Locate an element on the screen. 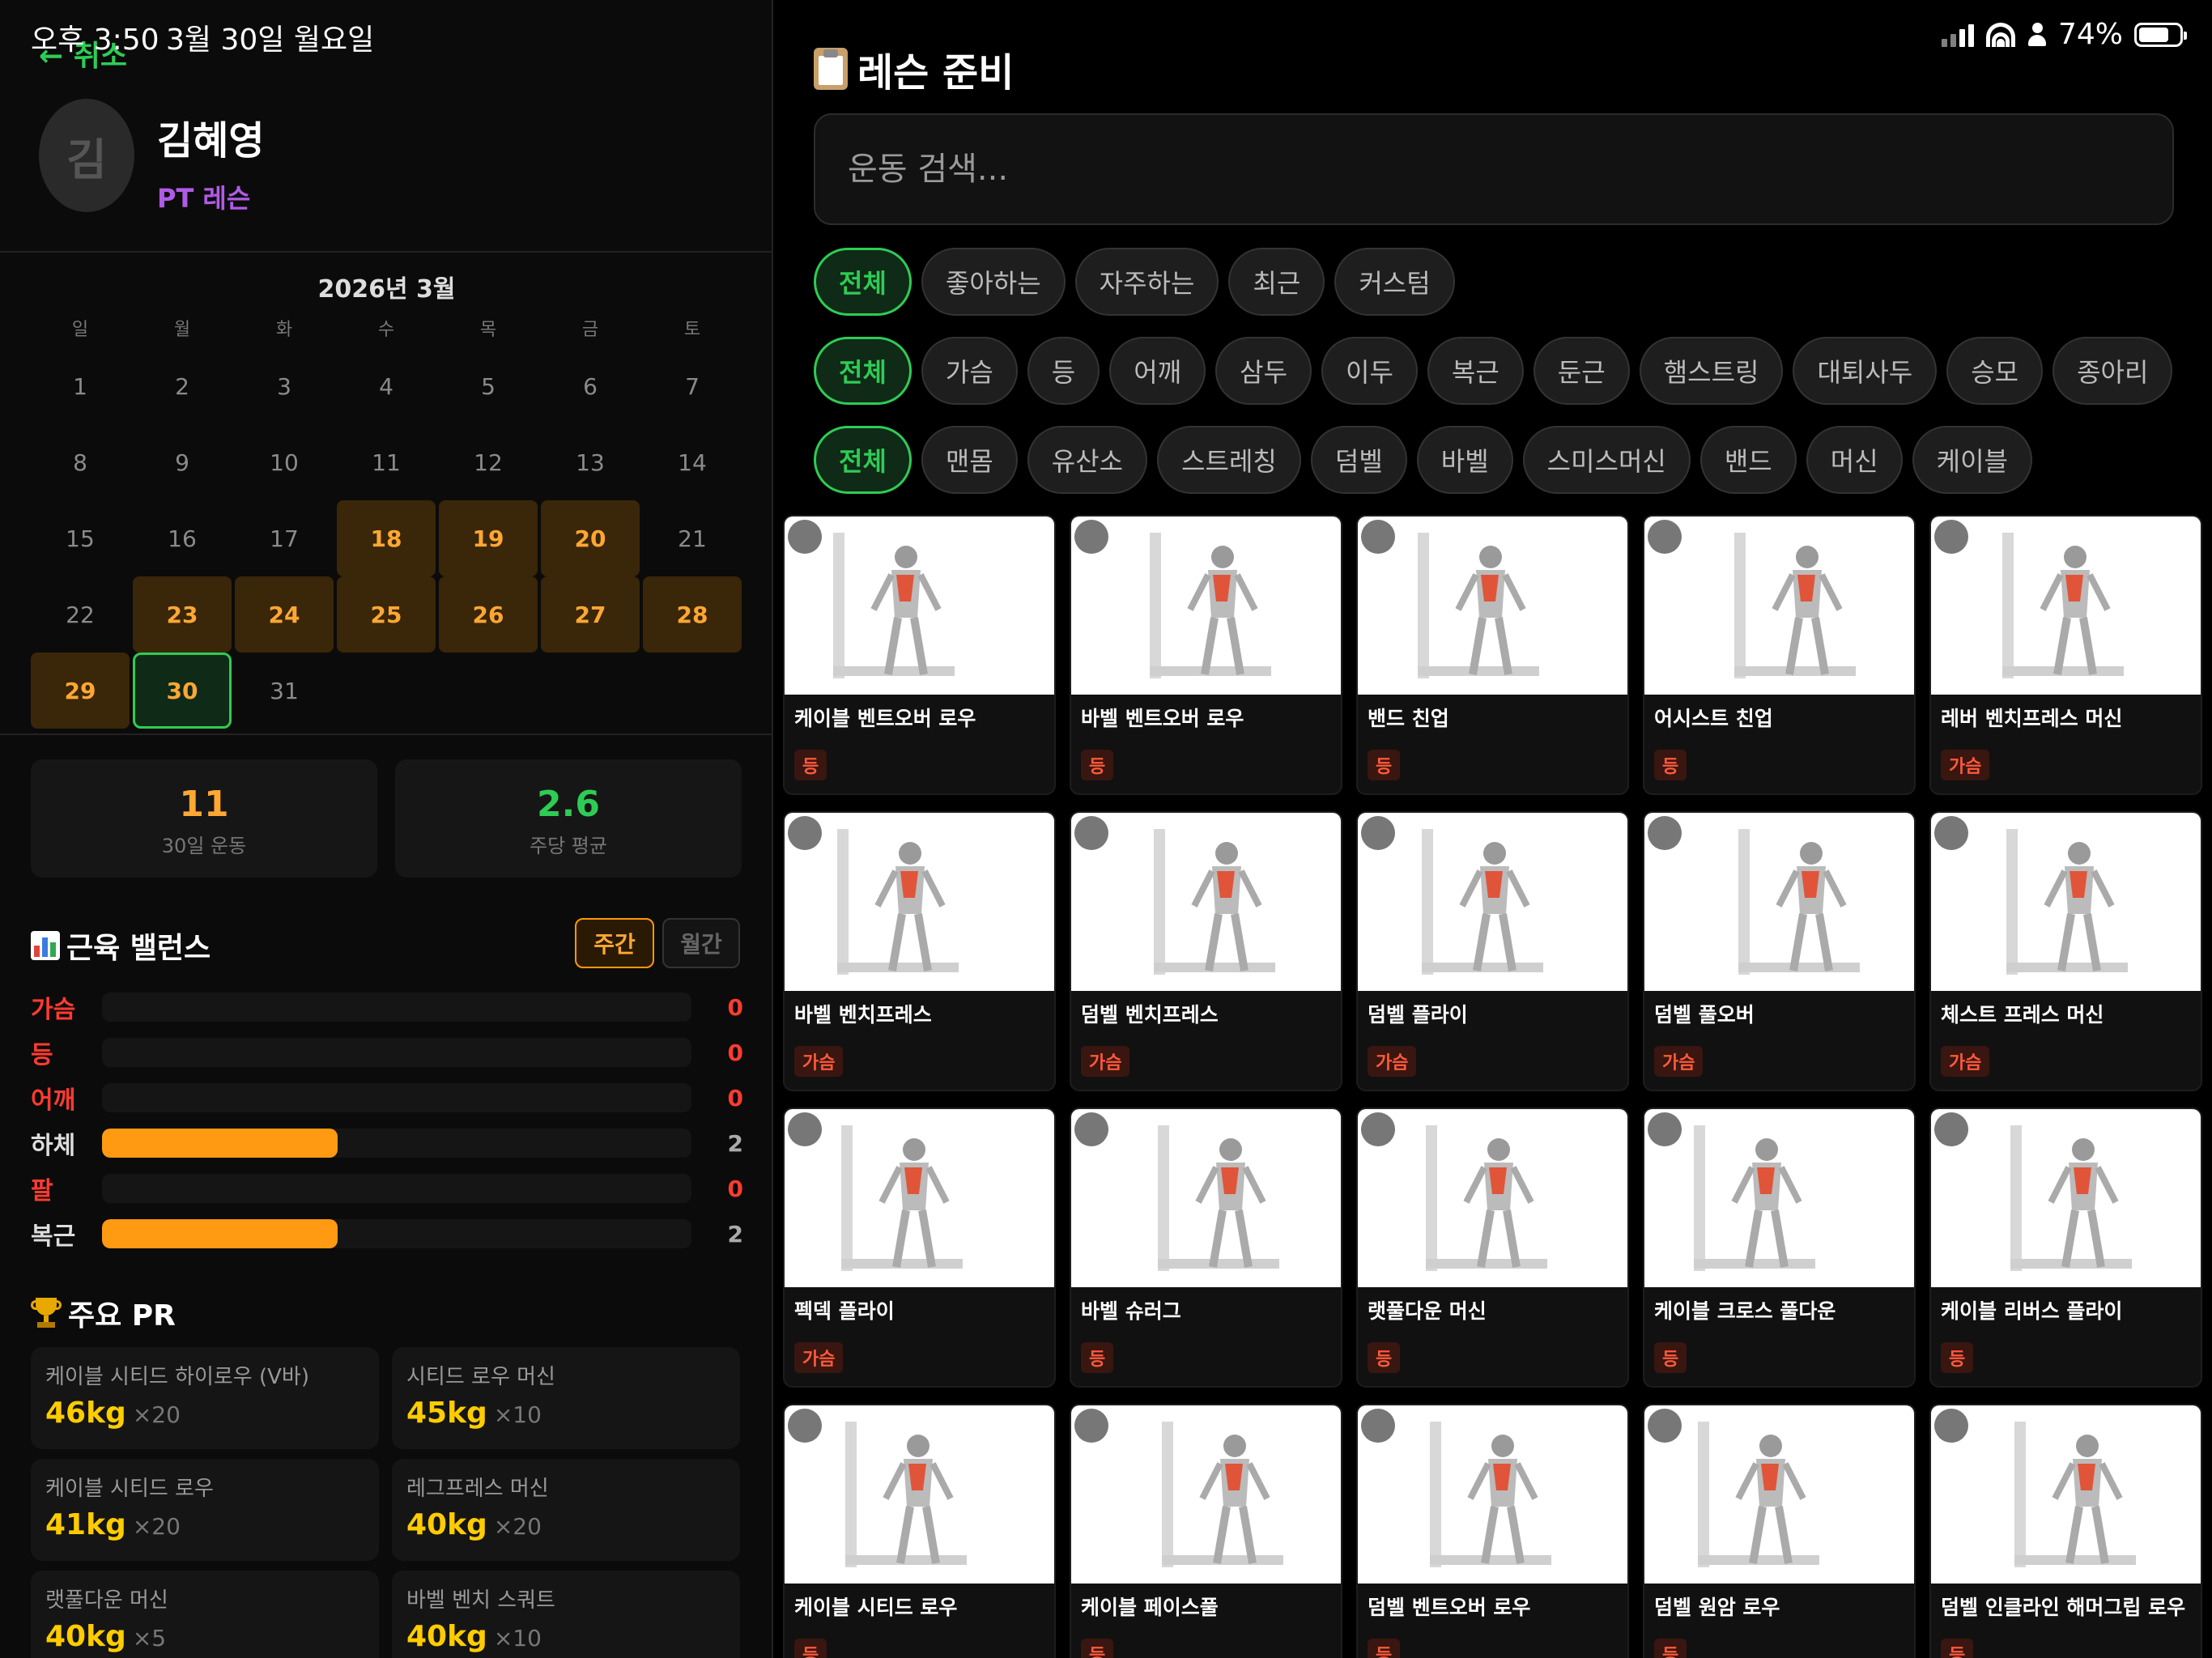 The image size is (2212, 1658). calendar-day: 26 is located at coordinates (489, 614).